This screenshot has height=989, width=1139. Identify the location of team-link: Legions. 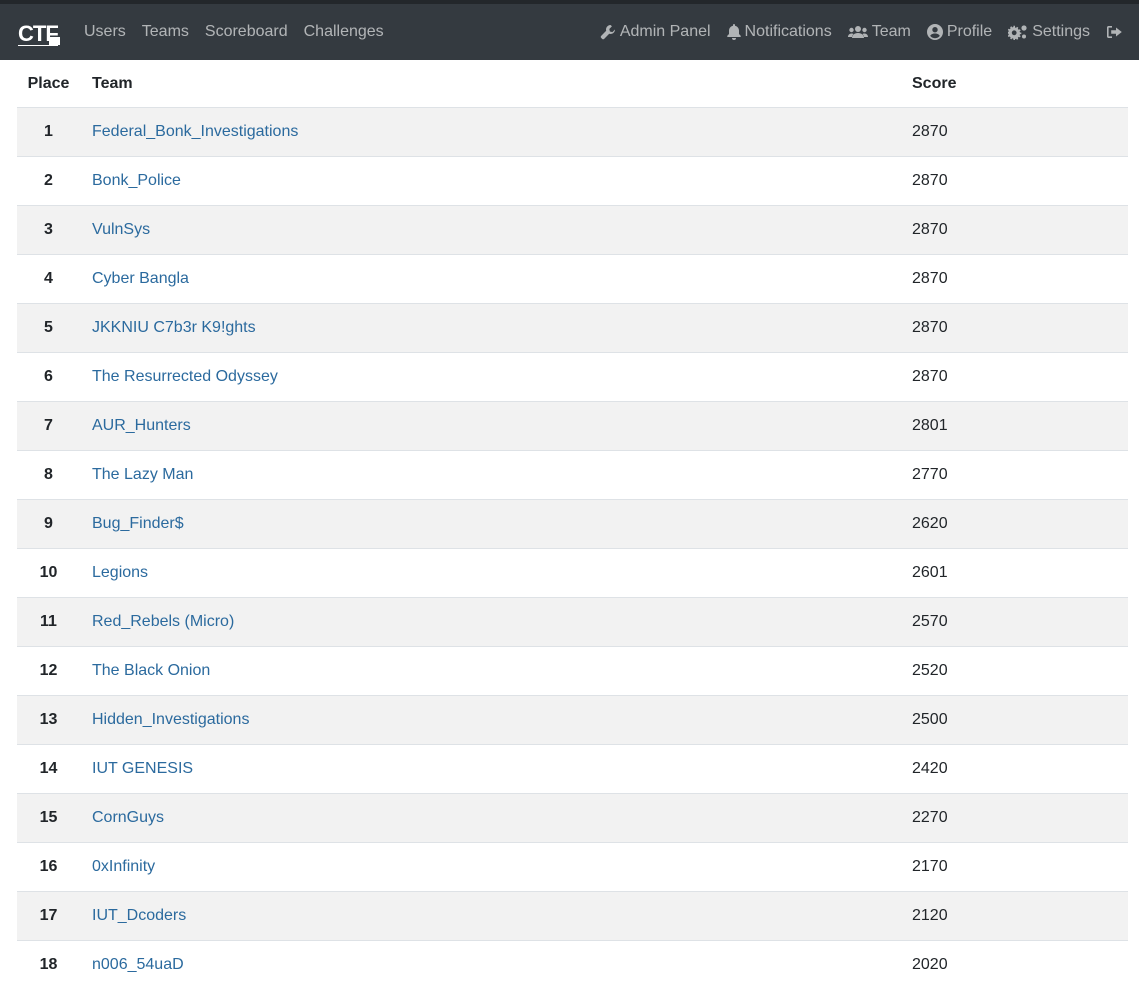
(120, 572).